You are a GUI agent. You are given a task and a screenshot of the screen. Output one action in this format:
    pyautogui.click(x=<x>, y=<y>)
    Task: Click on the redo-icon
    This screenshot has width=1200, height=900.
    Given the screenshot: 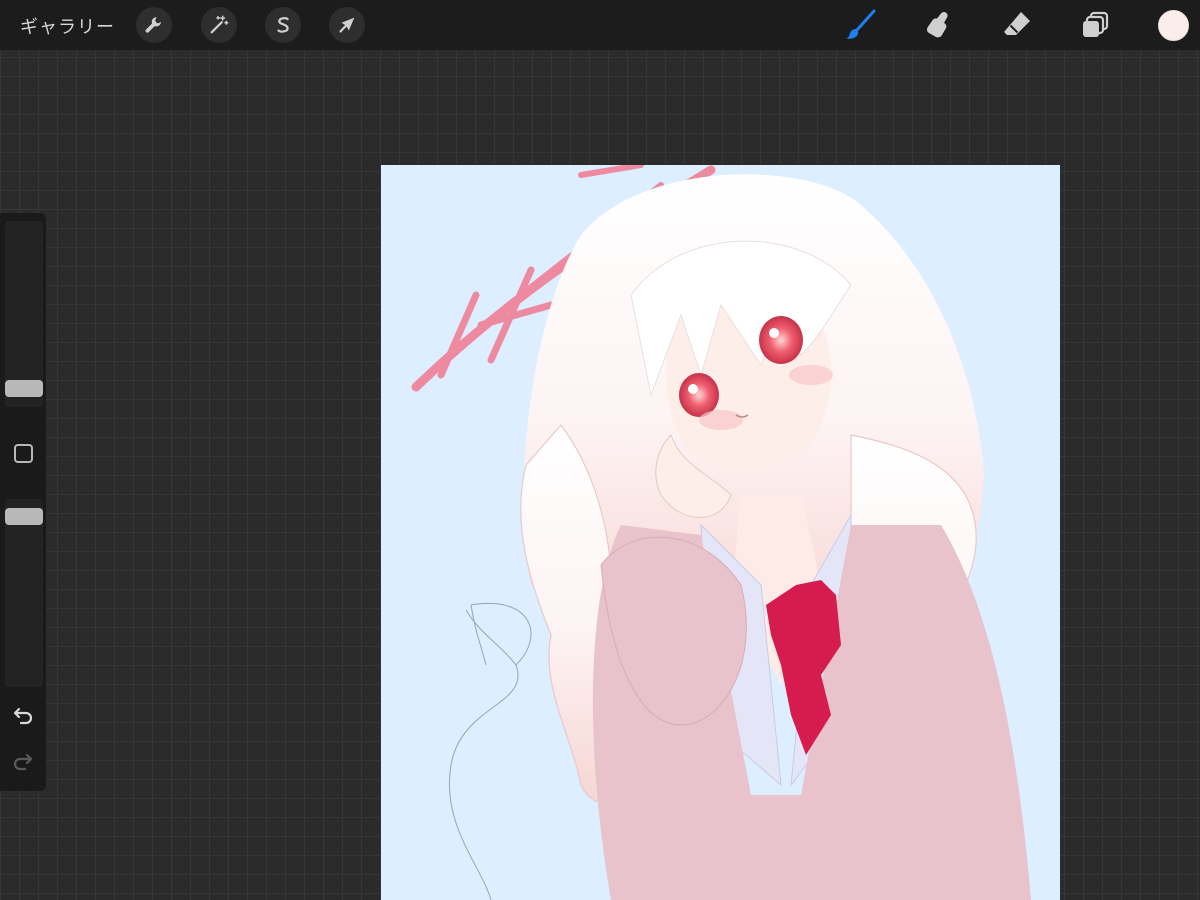 What is the action you would take?
    pyautogui.click(x=23, y=762)
    